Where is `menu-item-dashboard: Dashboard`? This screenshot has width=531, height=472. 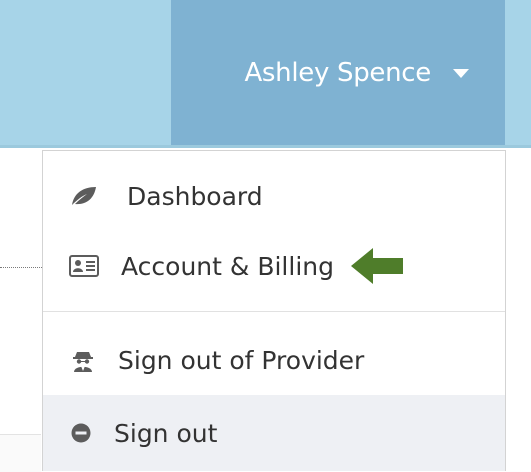
menu-item-dashboard: Dashboard is located at coordinates (274, 196).